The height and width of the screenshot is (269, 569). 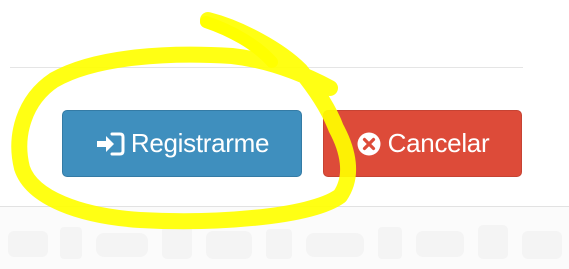 I want to click on times-circle-icon, so click(x=369, y=144).